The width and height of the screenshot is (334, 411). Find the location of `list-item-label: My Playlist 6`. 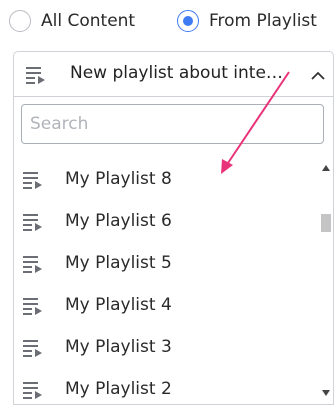

list-item-label: My Playlist 6 is located at coordinates (118, 221).